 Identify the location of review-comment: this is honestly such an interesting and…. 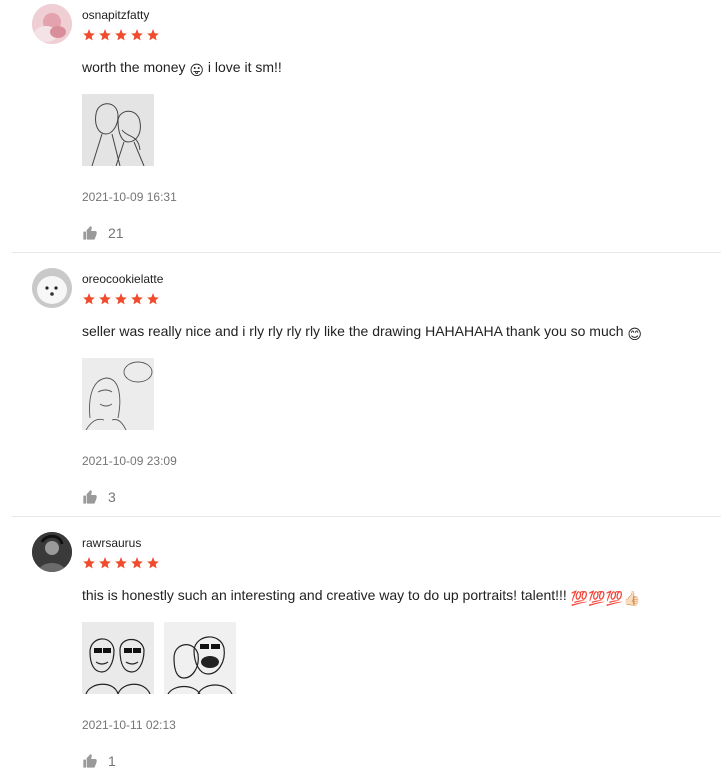
(401, 596).